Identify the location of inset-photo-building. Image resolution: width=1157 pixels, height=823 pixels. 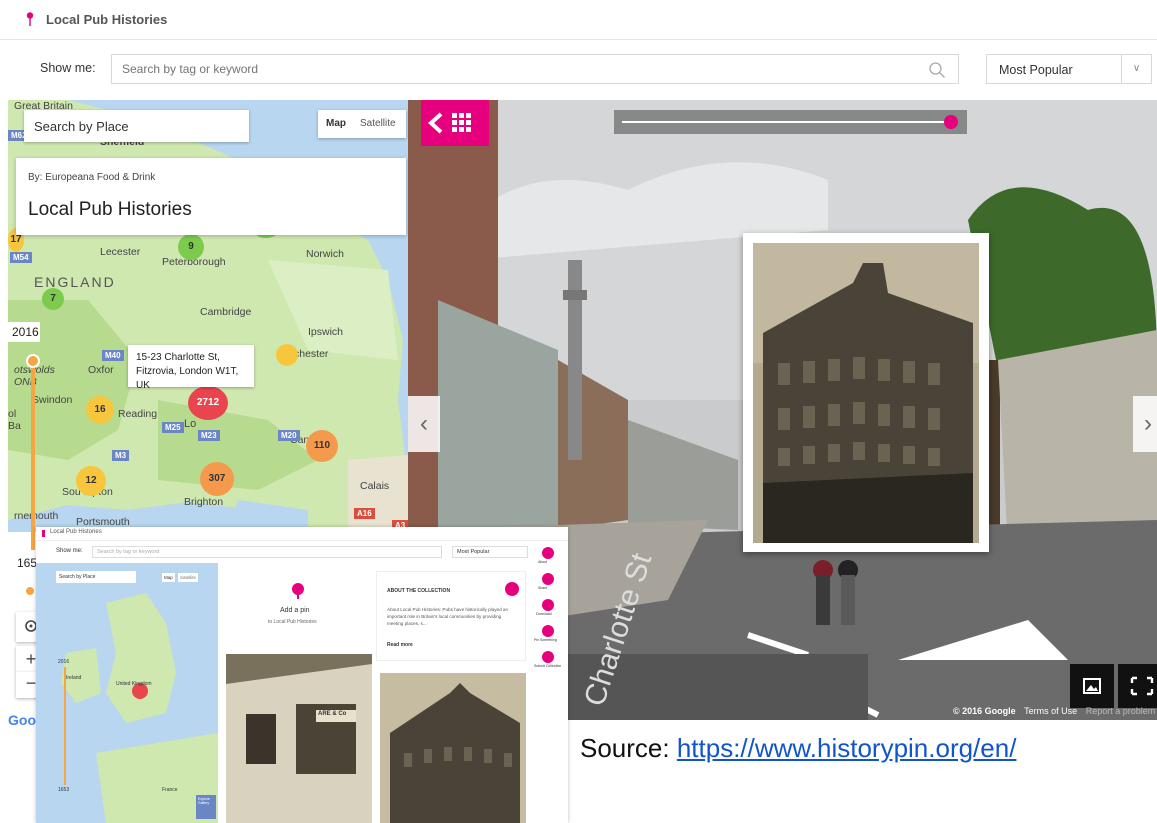
(453, 748).